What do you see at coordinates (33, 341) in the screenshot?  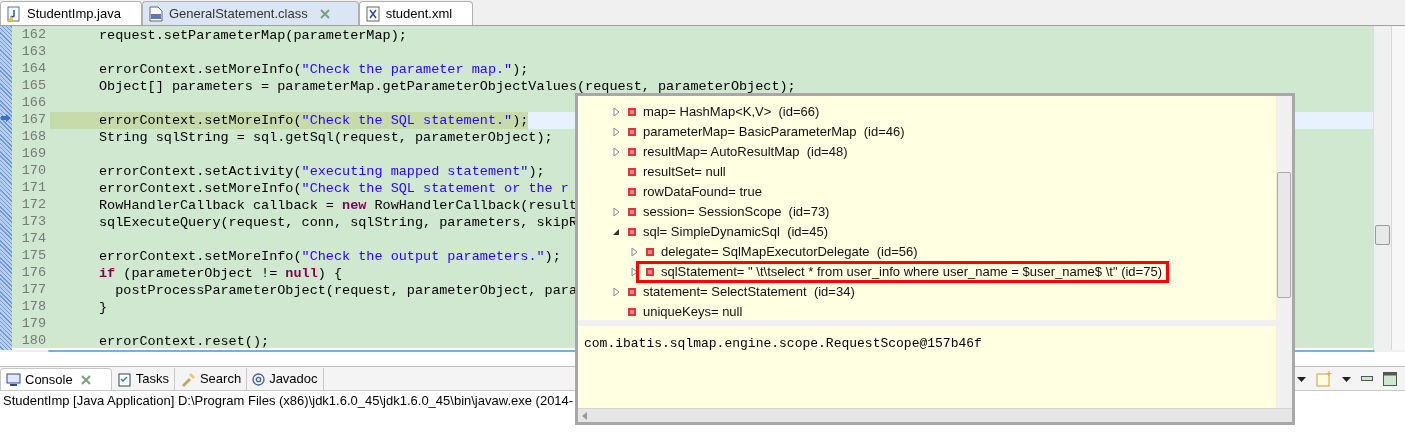 I see `line-number: 180` at bounding box center [33, 341].